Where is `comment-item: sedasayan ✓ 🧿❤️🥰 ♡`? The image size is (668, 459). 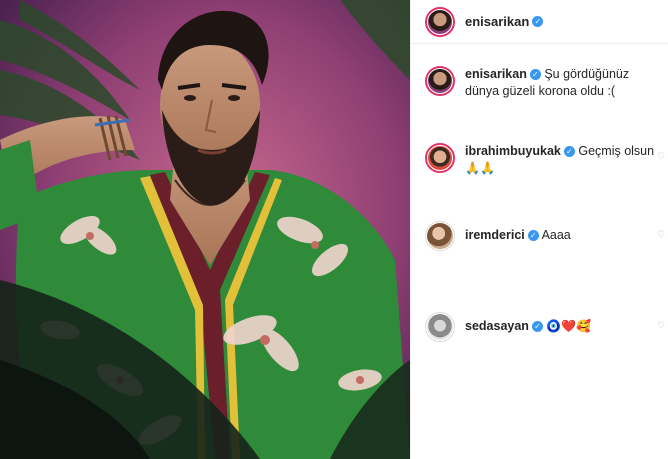
comment-item: sedasayan ✓ 🧿❤️🥰 ♡ is located at coordinates (545, 327).